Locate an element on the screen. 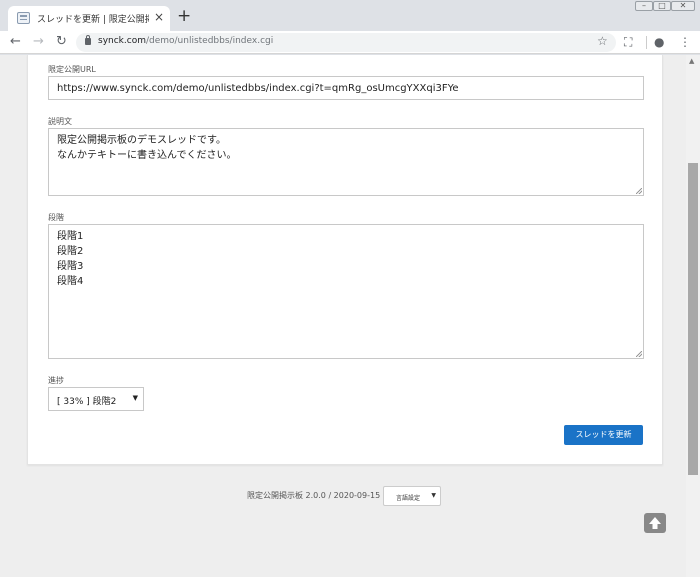 The width and height of the screenshot is (700, 577). back-icon: ← is located at coordinates (15, 42).